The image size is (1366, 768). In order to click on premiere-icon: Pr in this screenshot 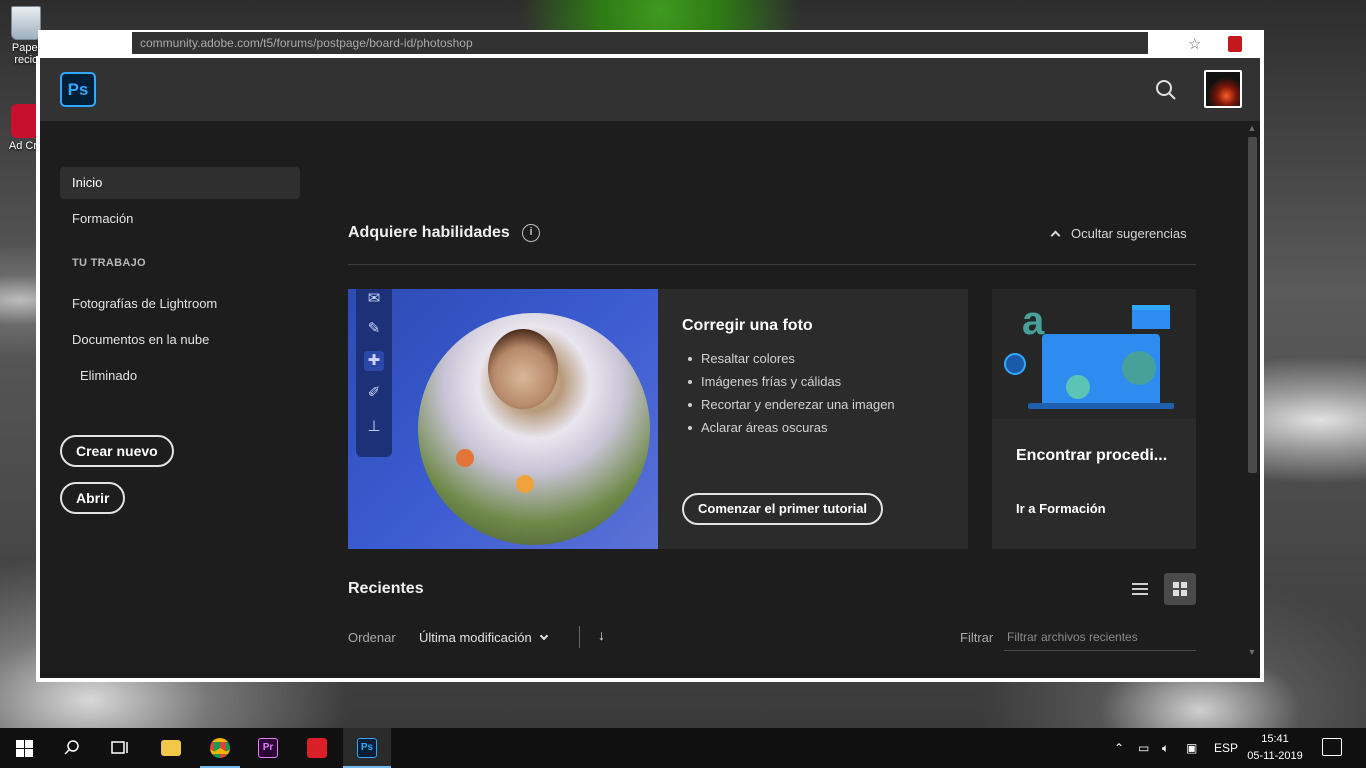, I will do `click(268, 748)`.